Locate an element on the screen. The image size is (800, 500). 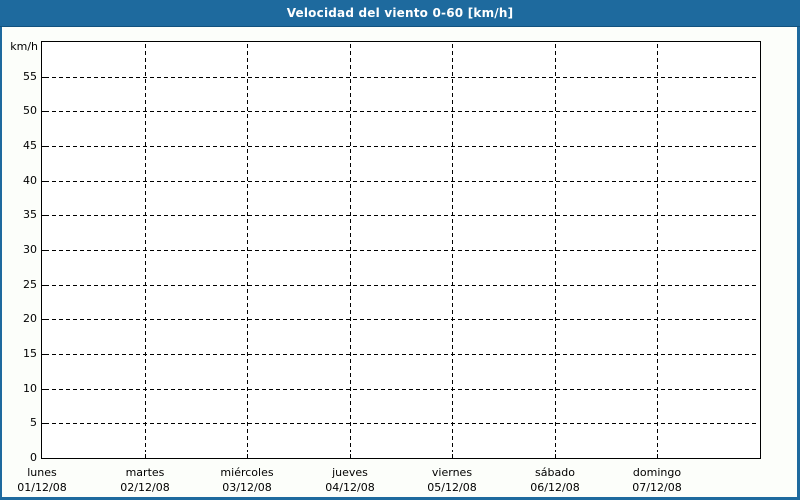
x-tick-day: jueves is located at coordinates (350, 472).